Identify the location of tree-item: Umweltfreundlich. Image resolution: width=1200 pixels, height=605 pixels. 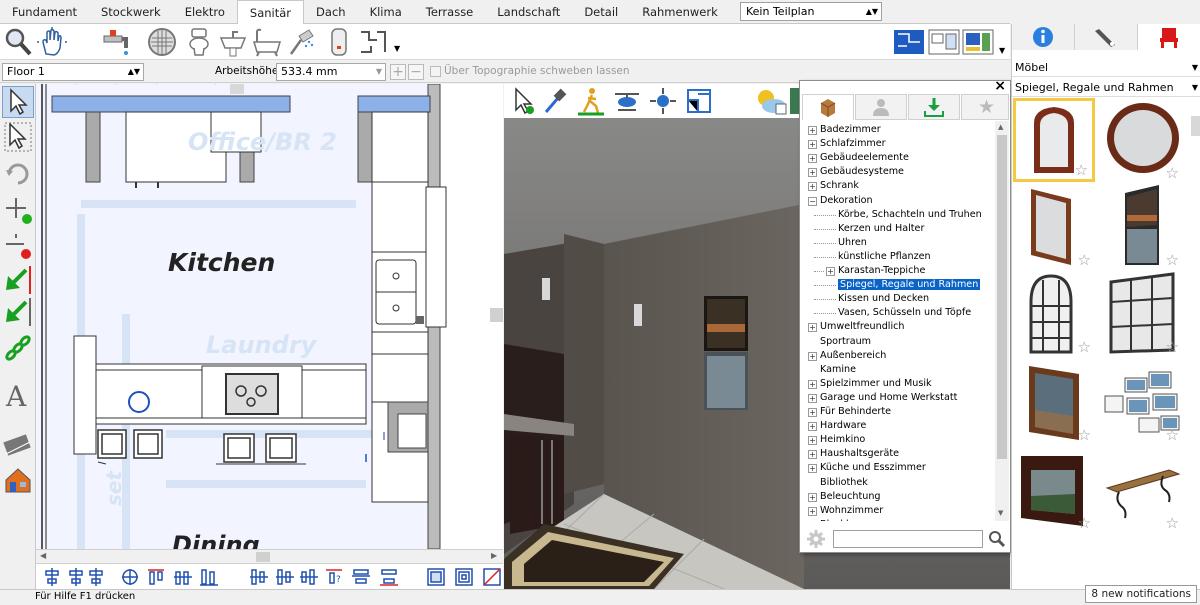
(862, 327).